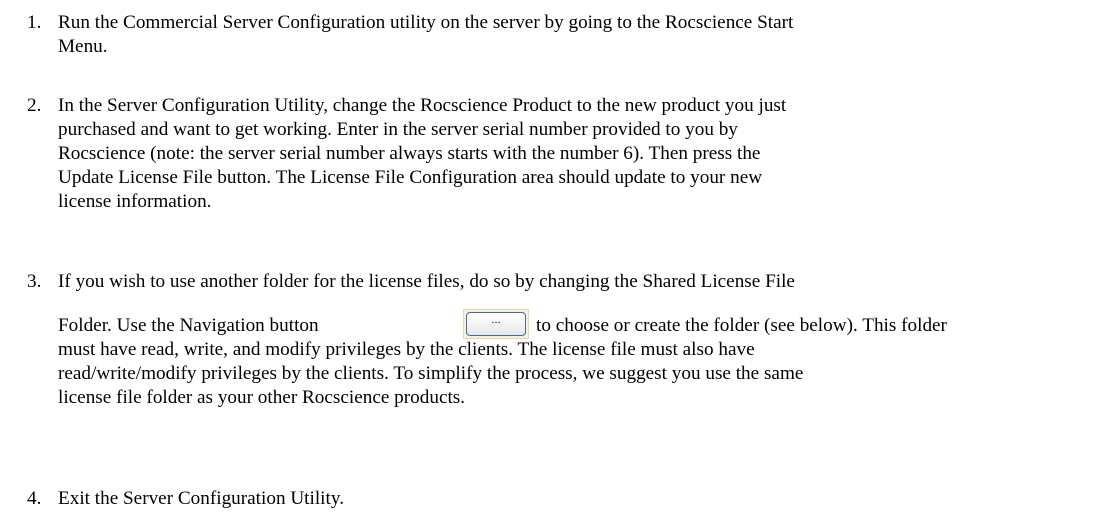 This screenshot has height=519, width=1109. I want to click on step-text-line: Menu., so click(83, 46).